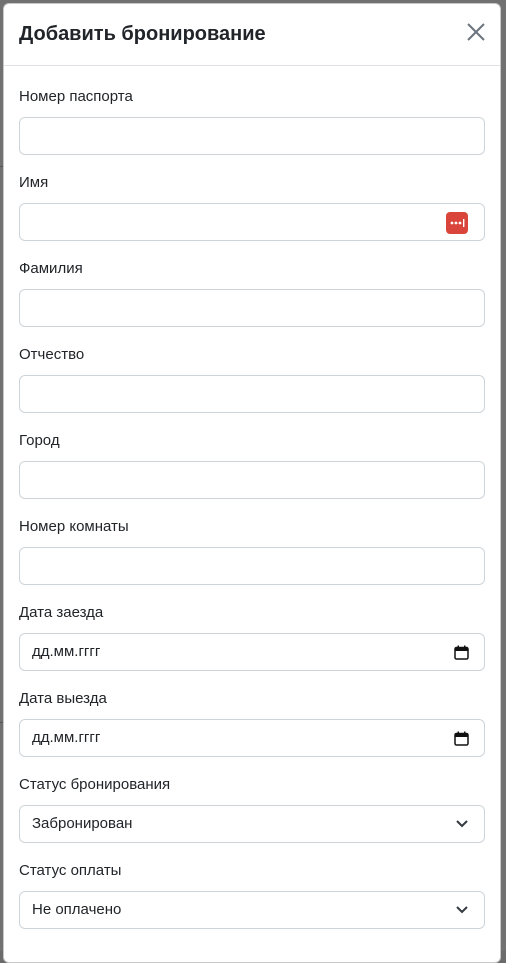 The width and height of the screenshot is (506, 963). I want to click on first-name-label: Имя, so click(34, 182).